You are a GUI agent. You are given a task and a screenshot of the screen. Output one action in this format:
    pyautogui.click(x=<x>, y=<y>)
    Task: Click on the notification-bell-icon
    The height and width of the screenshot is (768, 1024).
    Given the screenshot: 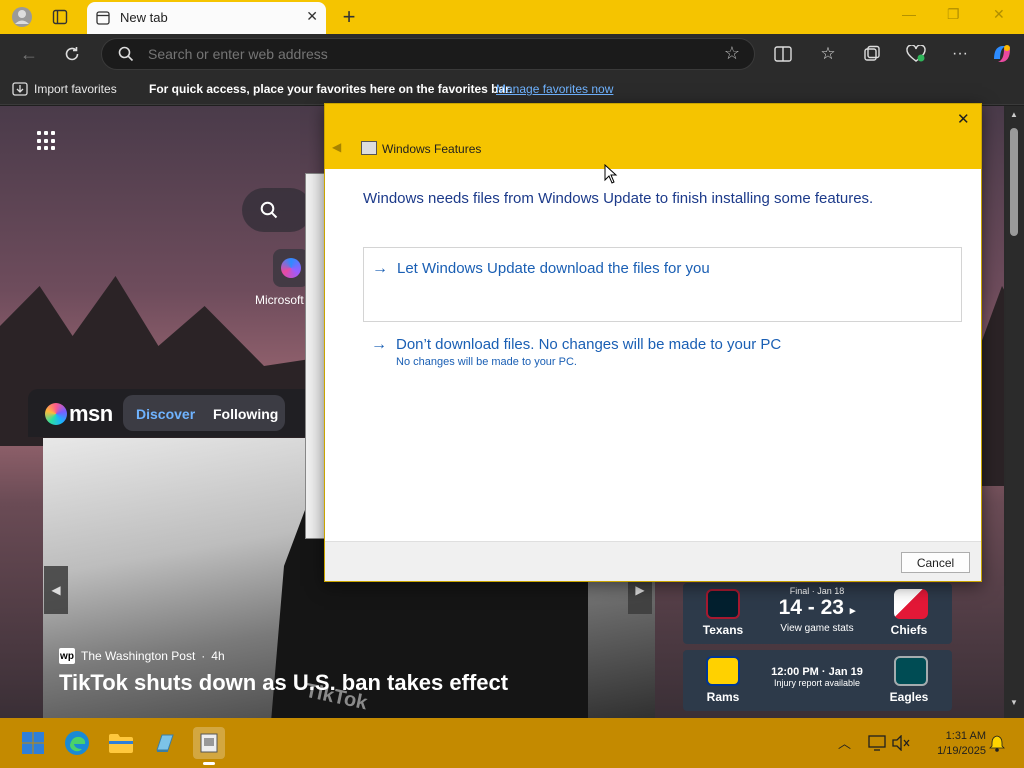 What is the action you would take?
    pyautogui.click(x=997, y=743)
    